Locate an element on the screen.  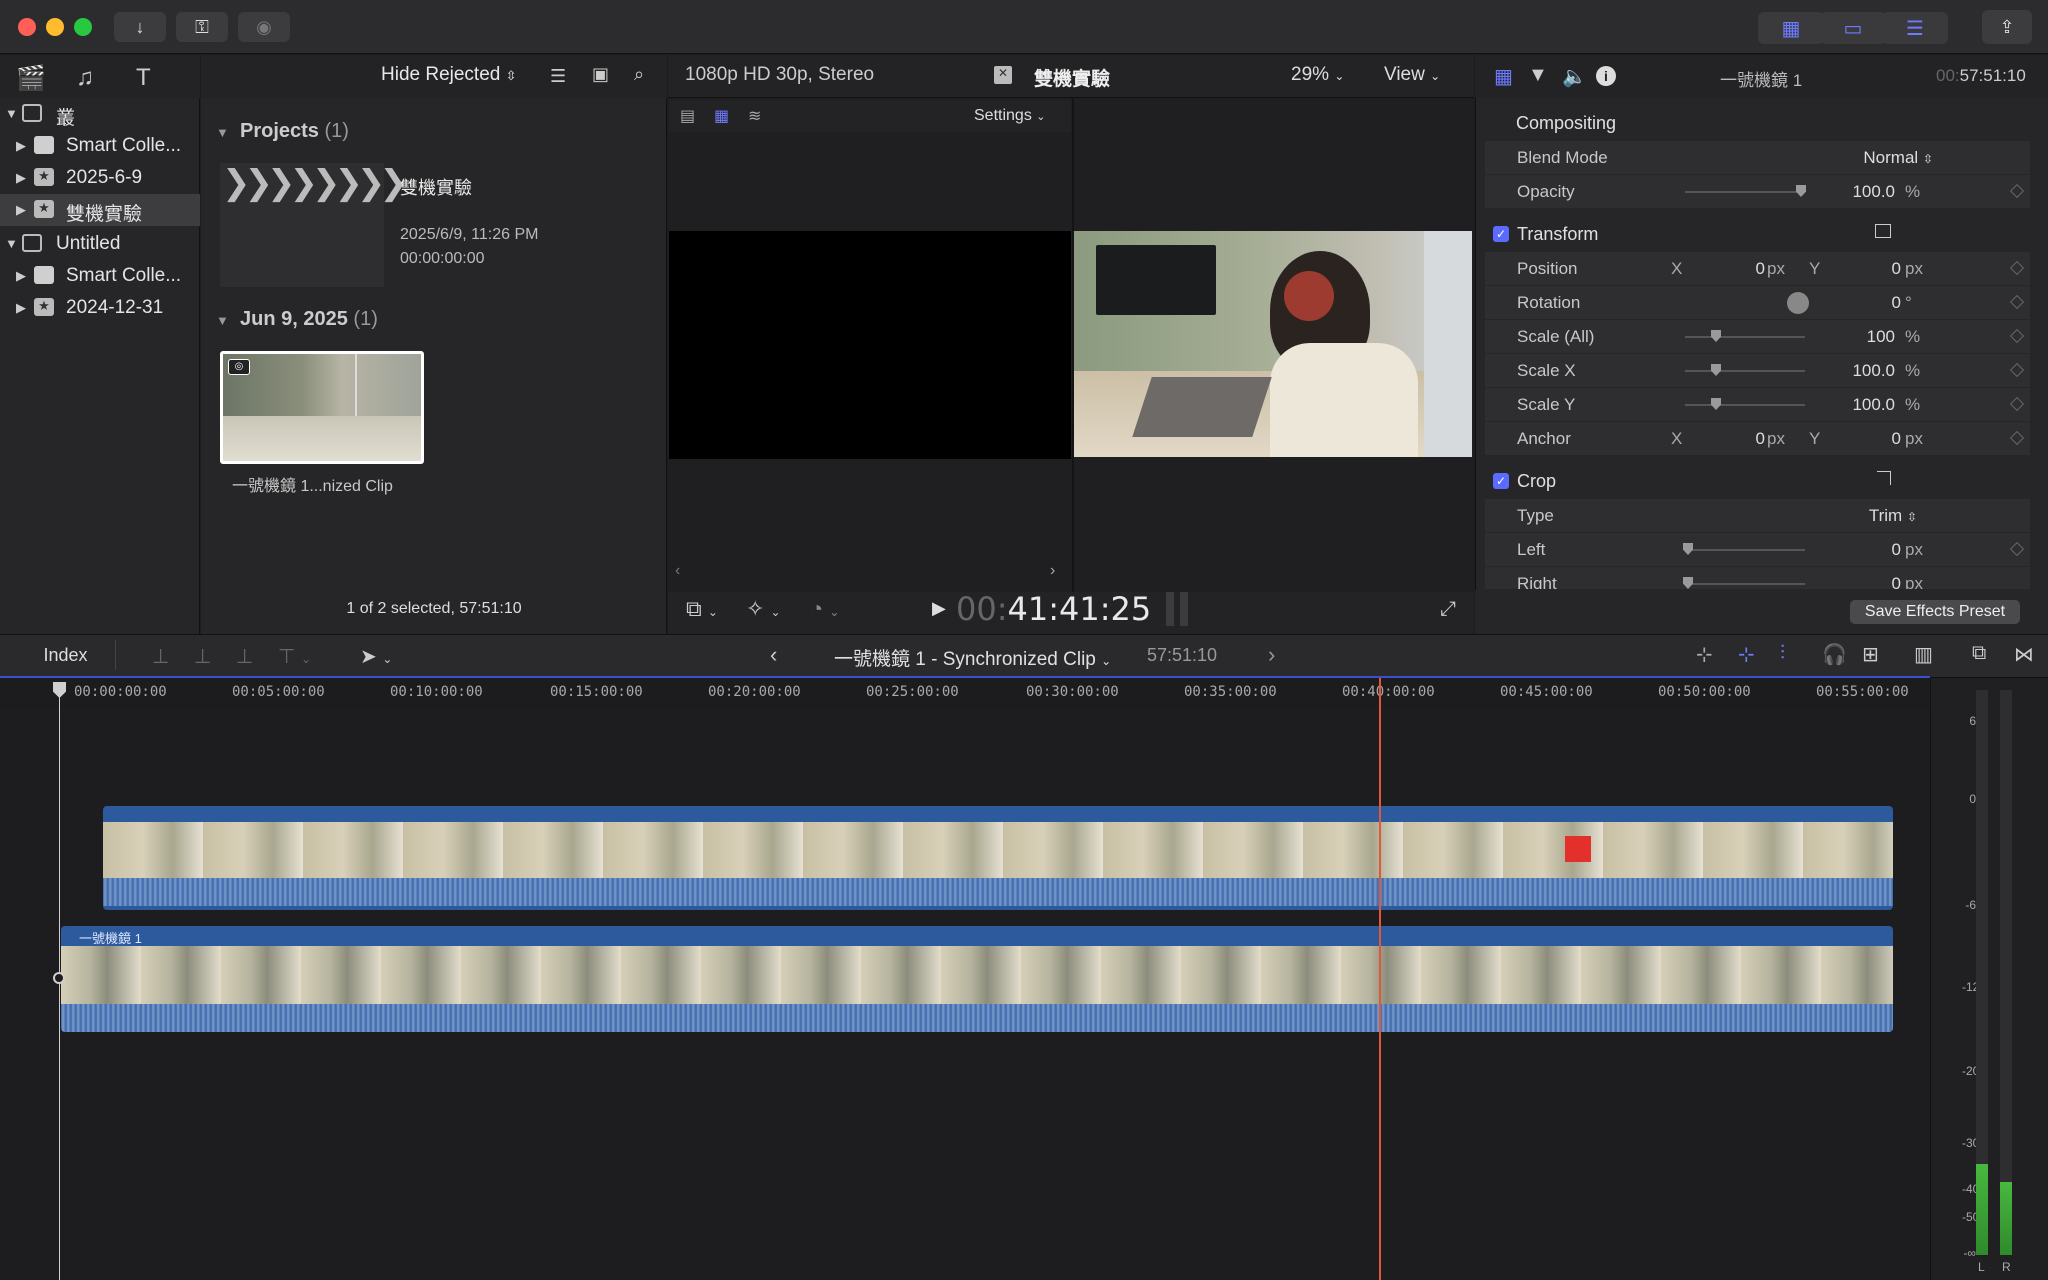
transform-header-row: ✓ Transform is located at coordinates (1757, 234).